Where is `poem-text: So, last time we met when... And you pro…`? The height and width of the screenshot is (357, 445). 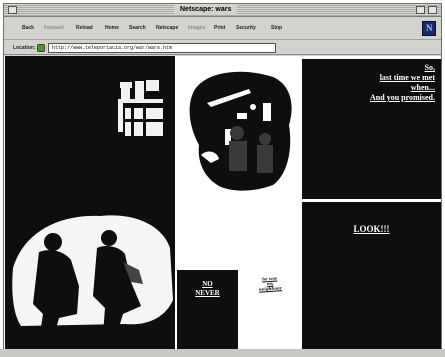 poem-text: So, last time we met when... And you pro… is located at coordinates (402, 83).